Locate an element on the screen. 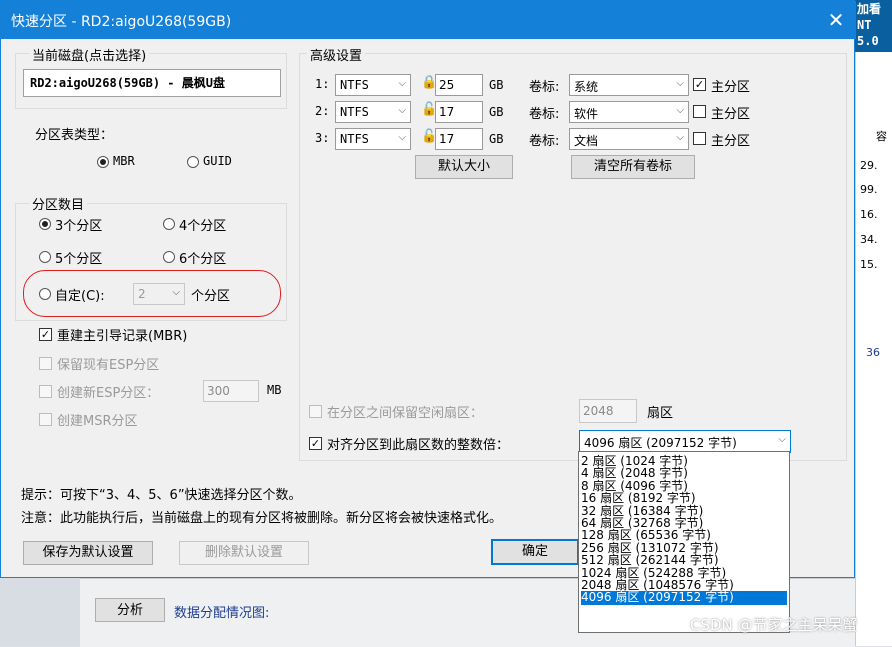 This screenshot has width=892, height=647. radio-4-partitions-label: 4个分区 is located at coordinates (203, 226).